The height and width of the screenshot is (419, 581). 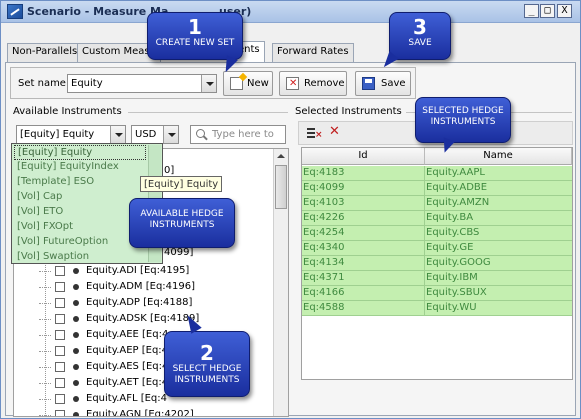 What do you see at coordinates (71, 134) in the screenshot?
I see `instrument-type-combo: [Equity] Equity` at bounding box center [71, 134].